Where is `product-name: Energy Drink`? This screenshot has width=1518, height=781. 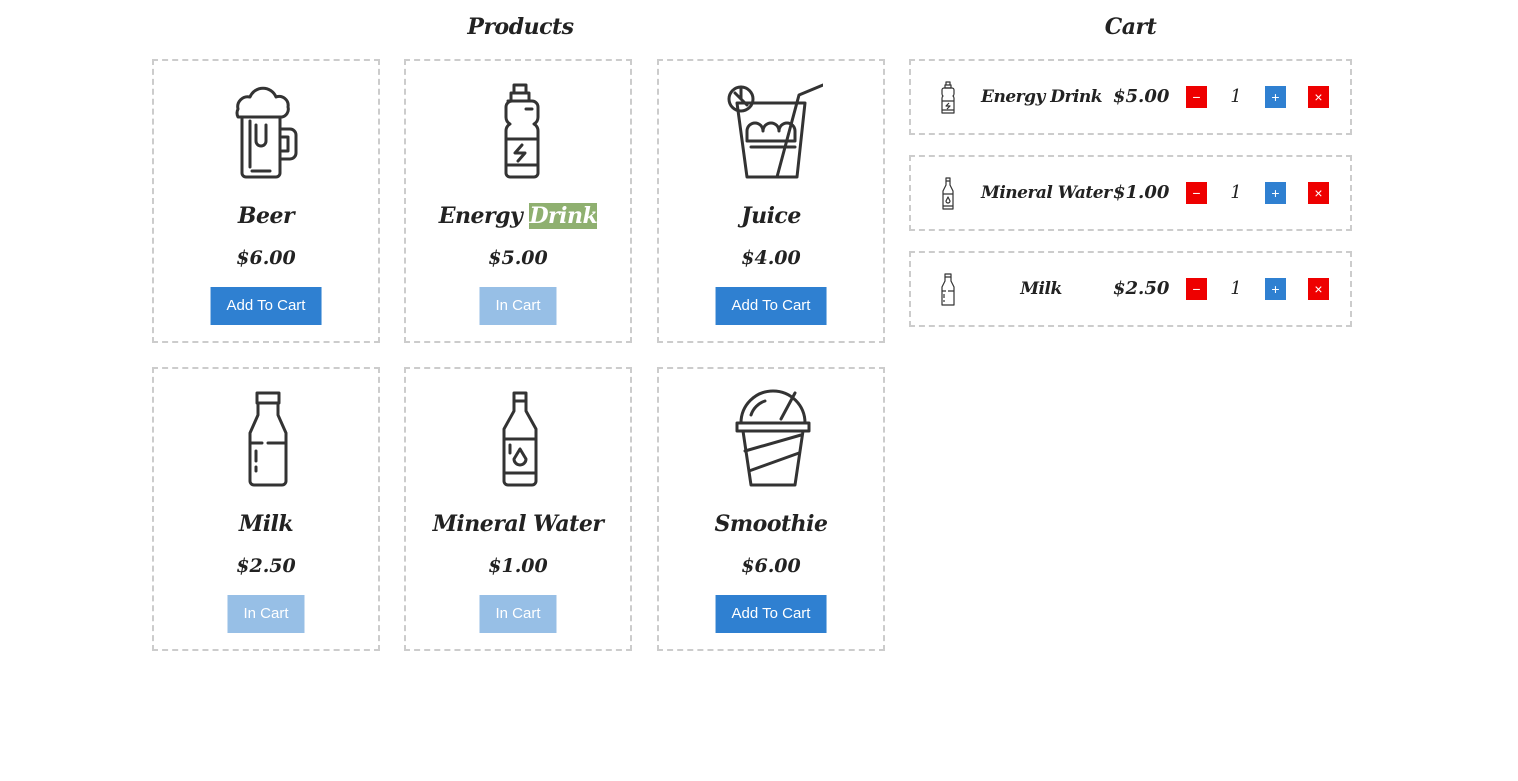
product-name: Energy Drink is located at coordinates (518, 216).